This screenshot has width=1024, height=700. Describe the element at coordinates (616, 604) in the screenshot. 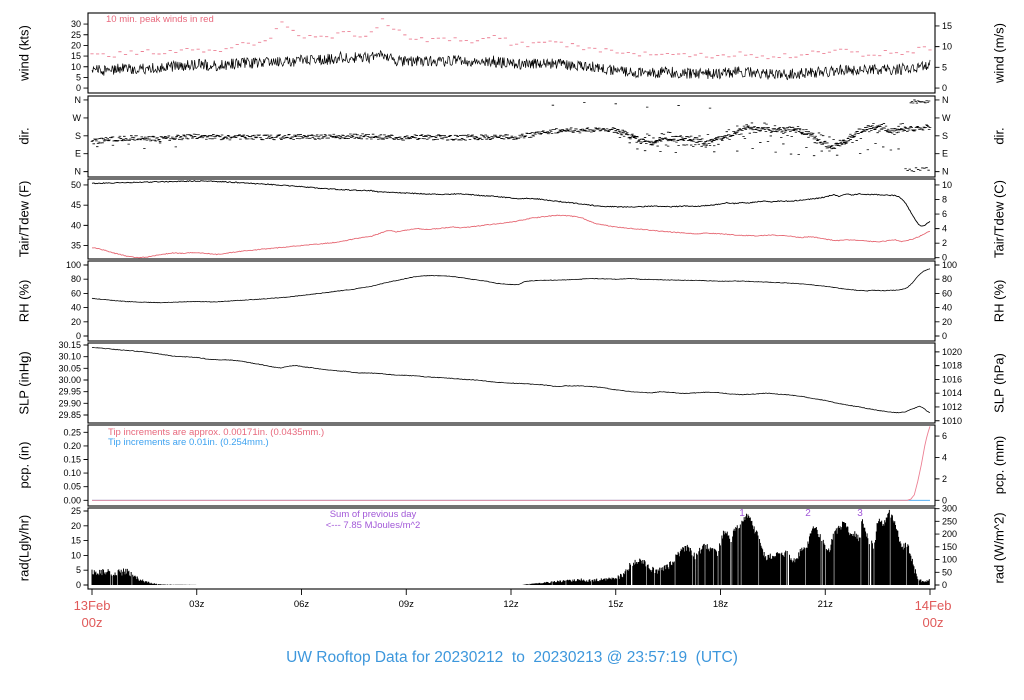

I see `svg-text: 15z` at that location.